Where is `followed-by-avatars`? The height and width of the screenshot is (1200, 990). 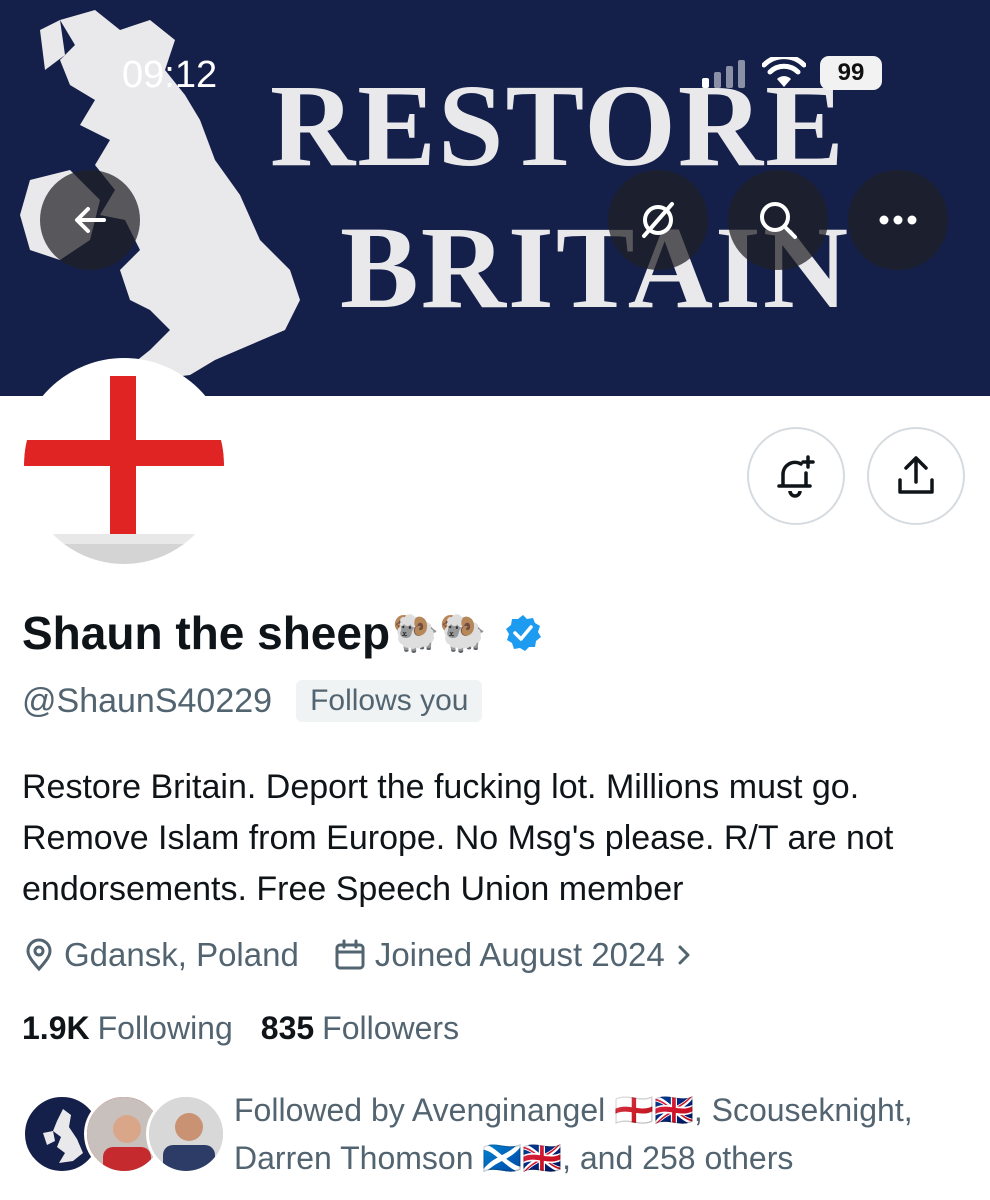
followed-by-avatars is located at coordinates (124, 1134).